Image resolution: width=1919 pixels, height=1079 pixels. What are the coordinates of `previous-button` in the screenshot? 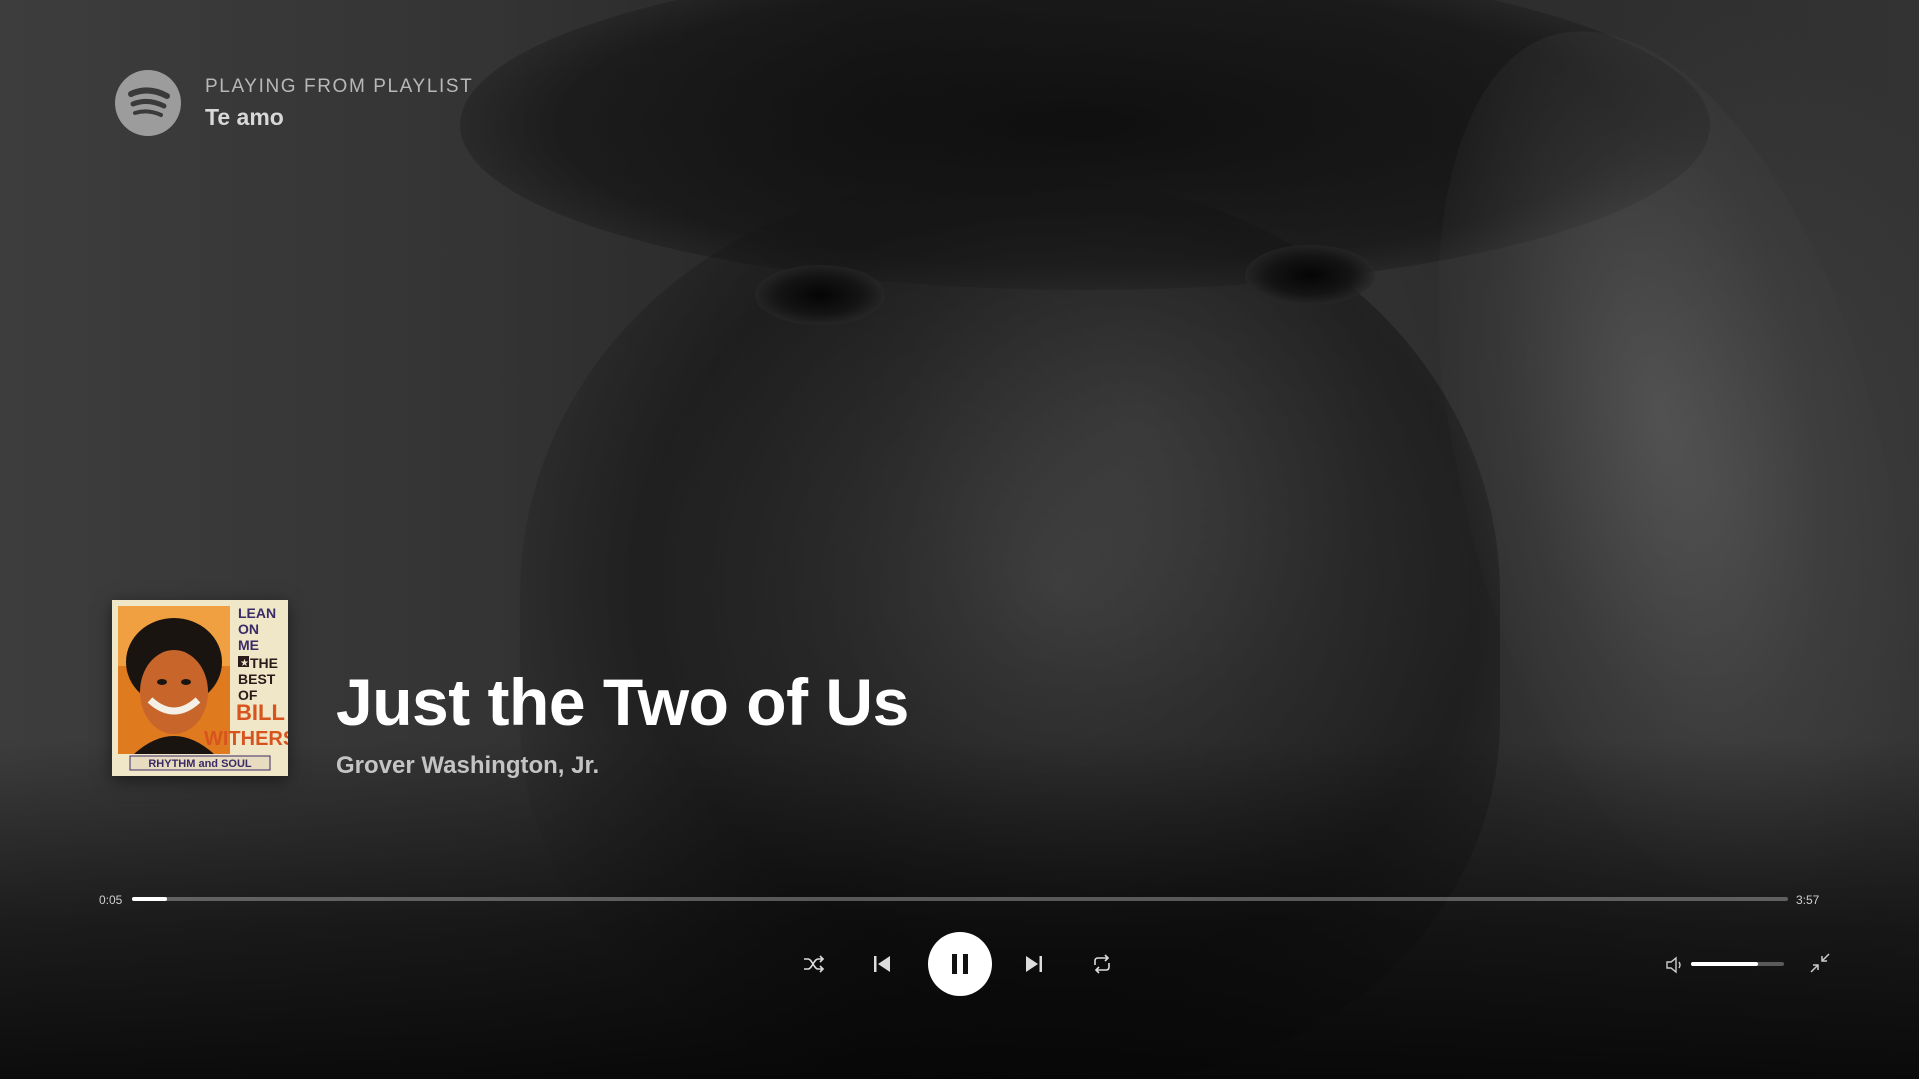 It's located at (882, 964).